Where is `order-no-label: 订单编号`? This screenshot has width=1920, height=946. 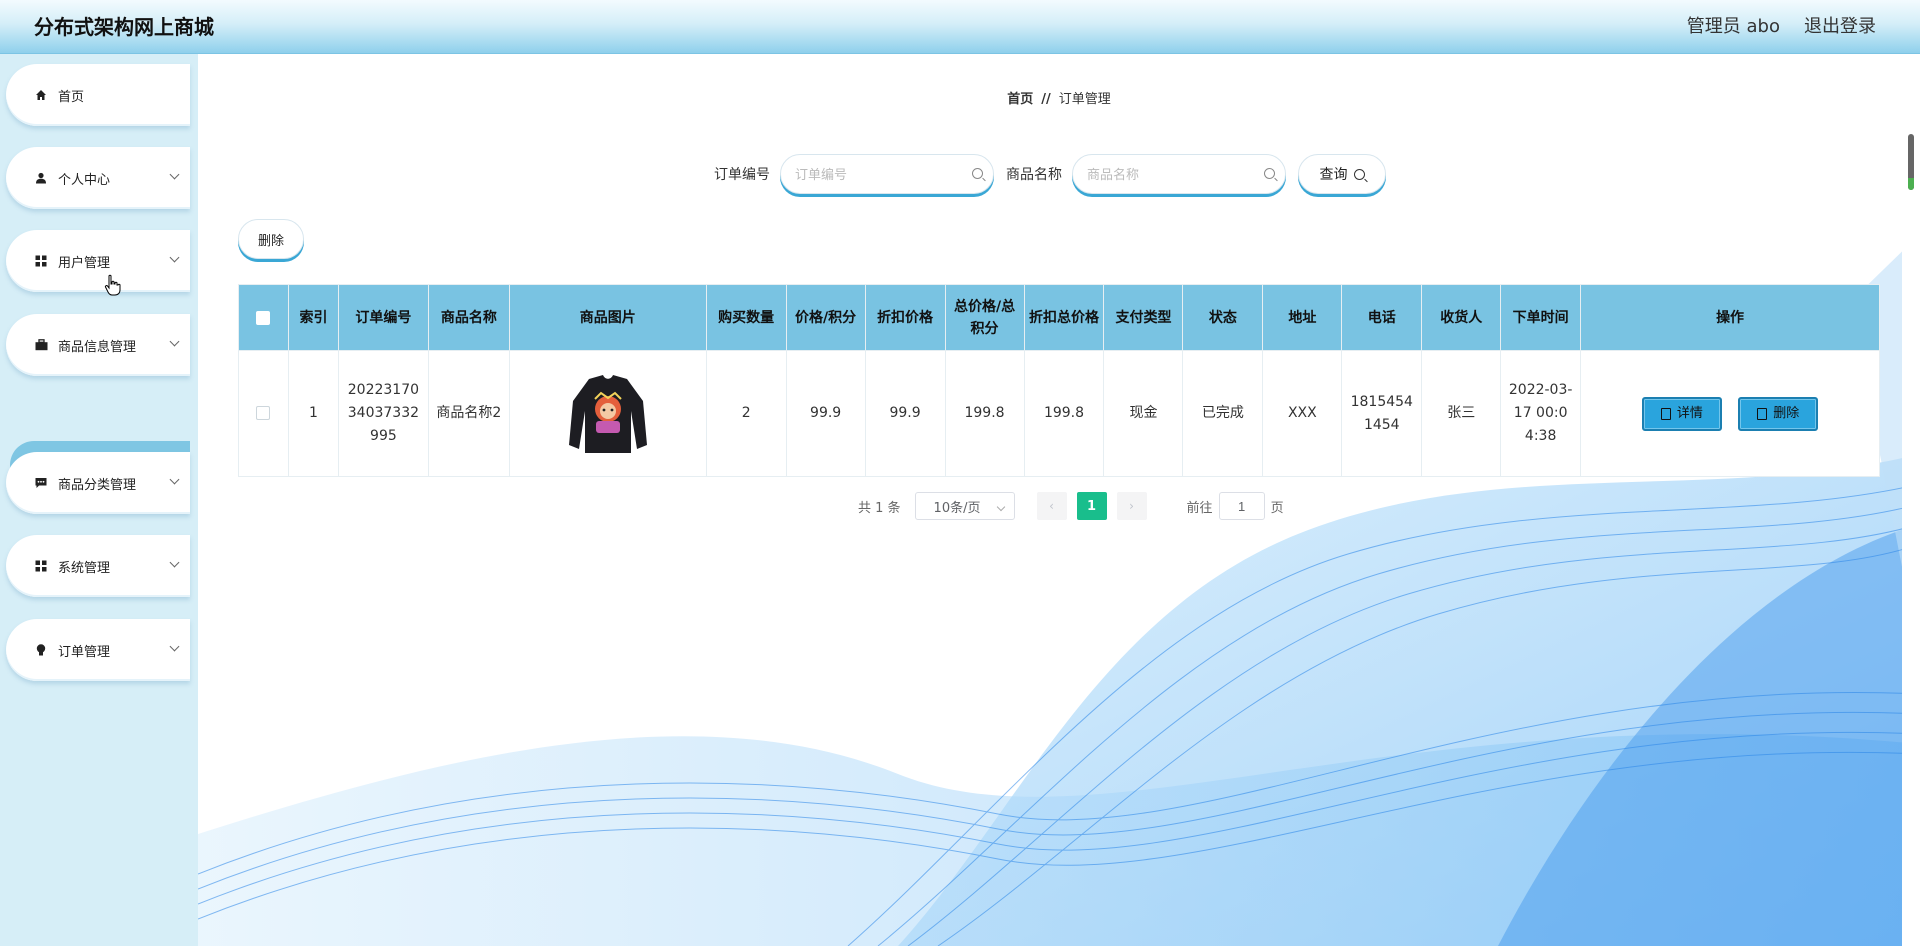
order-no-label: 订单编号 is located at coordinates (742, 175).